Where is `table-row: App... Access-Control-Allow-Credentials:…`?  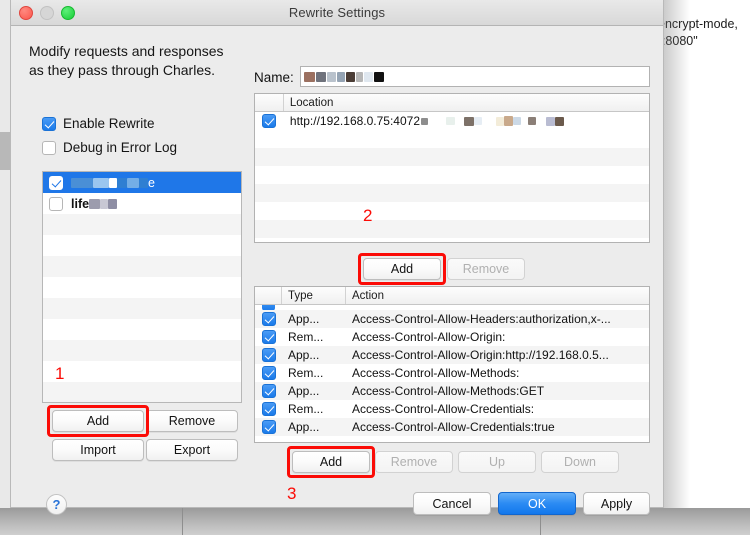 table-row: App... Access-Control-Allow-Credentials:… is located at coordinates (452, 427).